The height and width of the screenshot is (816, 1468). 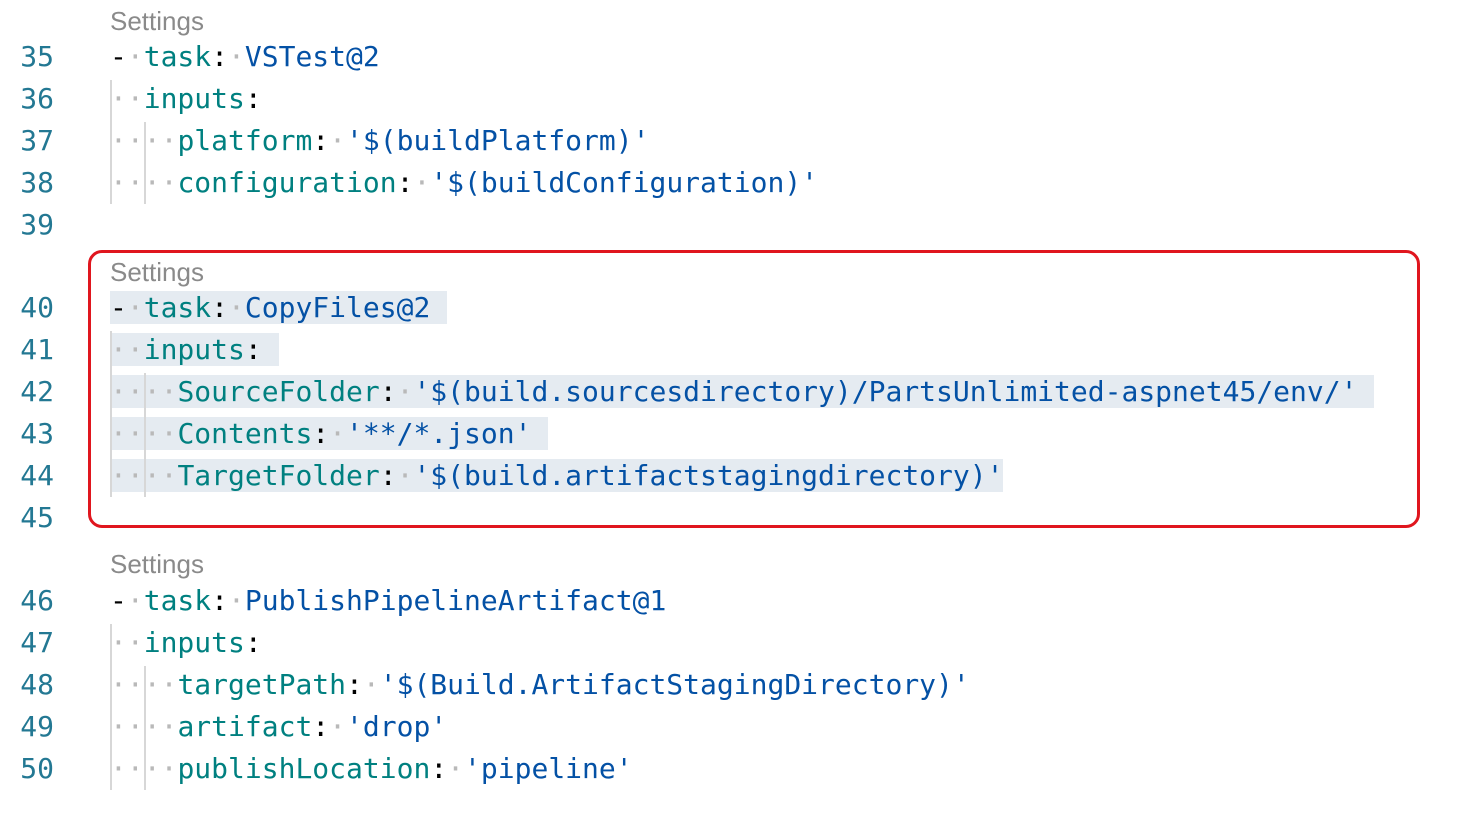 I want to click on code-line: 49 ····artifact:·'drop', so click(x=734, y=727).